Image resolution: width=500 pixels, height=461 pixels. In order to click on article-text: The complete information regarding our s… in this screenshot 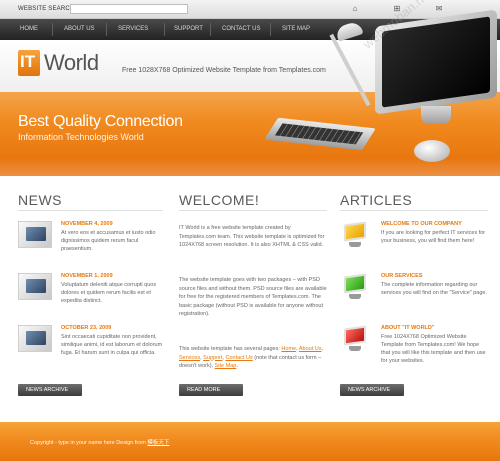, I will do `click(434, 289)`.